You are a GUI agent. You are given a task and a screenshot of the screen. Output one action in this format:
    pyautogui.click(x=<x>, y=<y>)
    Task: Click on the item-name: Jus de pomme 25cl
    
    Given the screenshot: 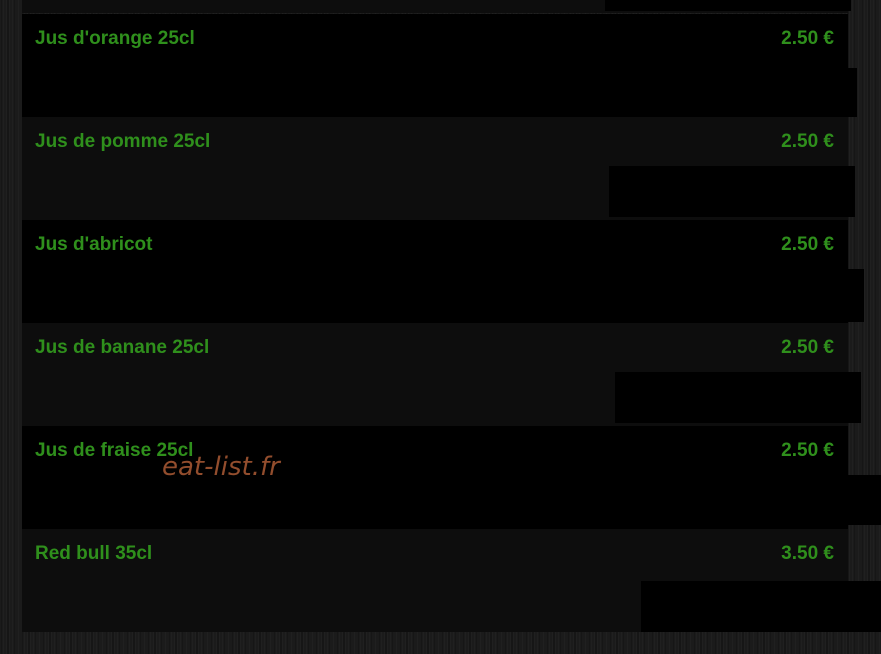 What is the action you would take?
    pyautogui.click(x=123, y=141)
    